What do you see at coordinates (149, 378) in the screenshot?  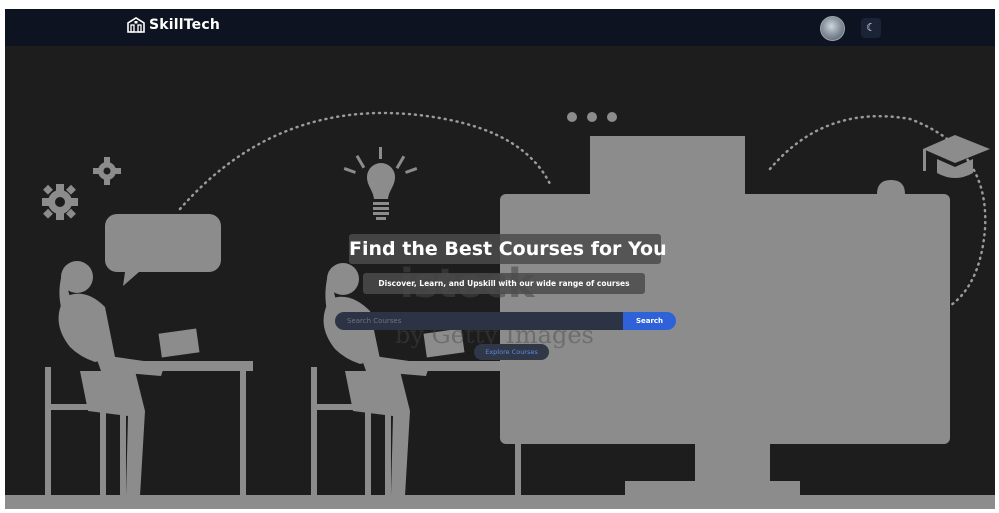 I see `person-left-illustration` at bounding box center [149, 378].